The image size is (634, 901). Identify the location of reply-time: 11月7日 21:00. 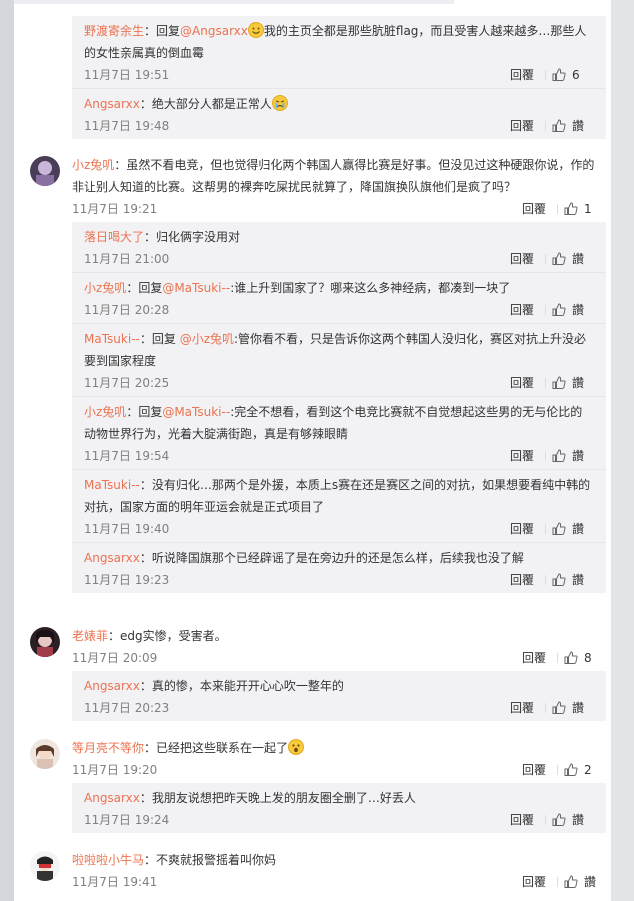
(127, 259).